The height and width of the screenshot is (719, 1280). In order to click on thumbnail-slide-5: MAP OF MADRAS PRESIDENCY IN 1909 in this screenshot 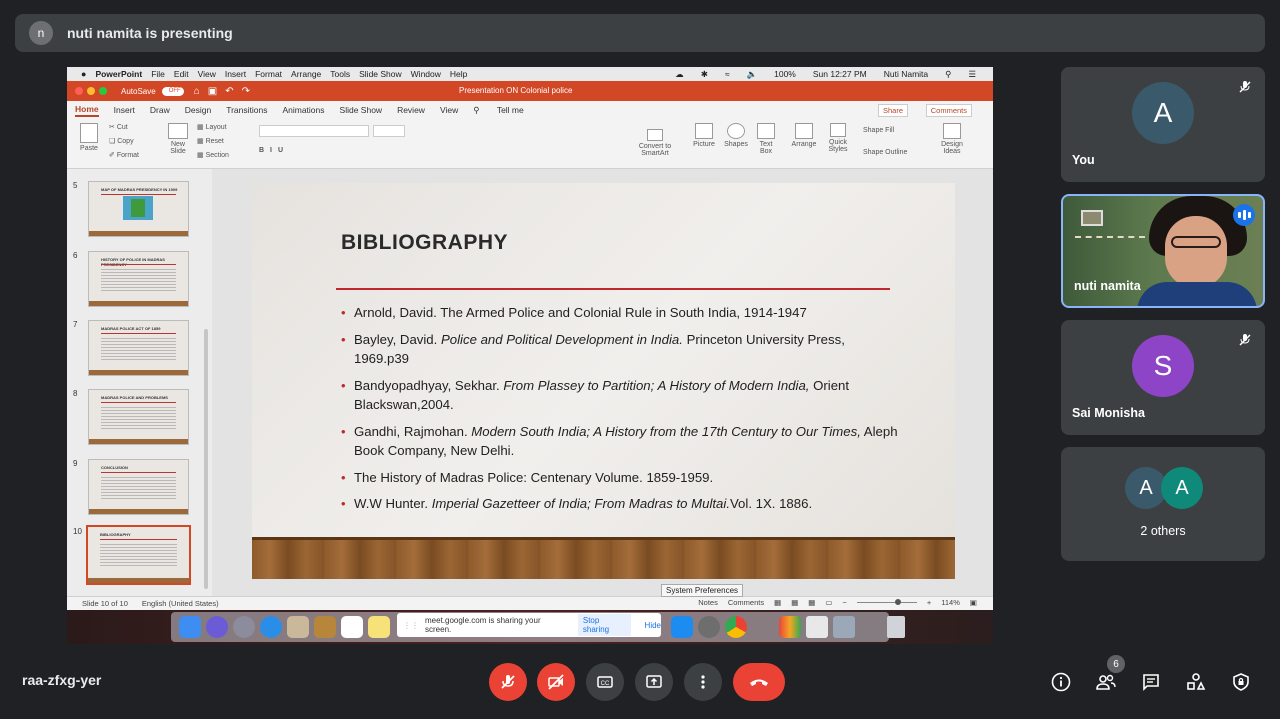, I will do `click(138, 209)`.